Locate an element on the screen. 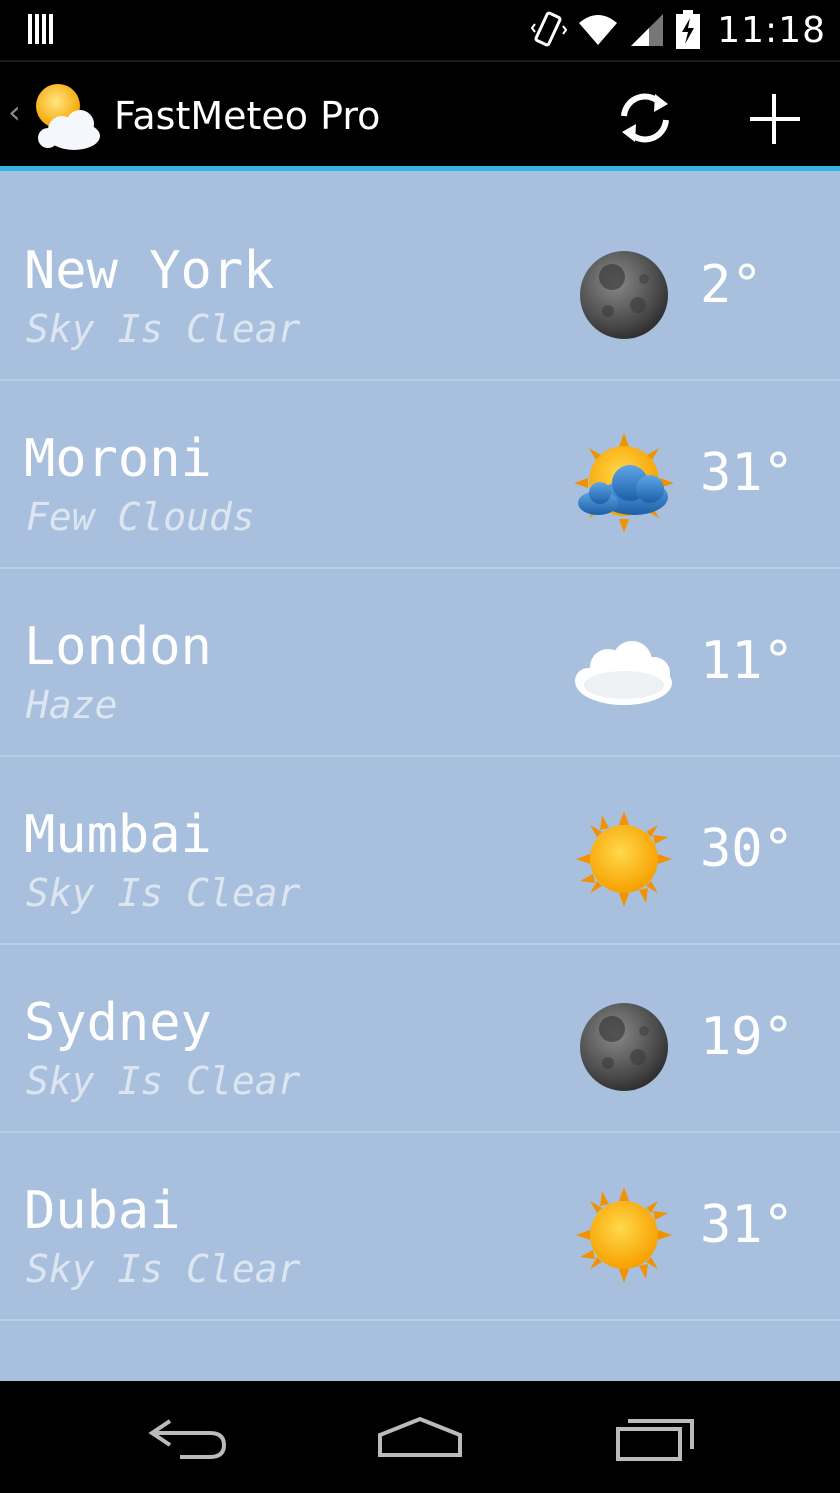  home-icon is located at coordinates (420, 1437).